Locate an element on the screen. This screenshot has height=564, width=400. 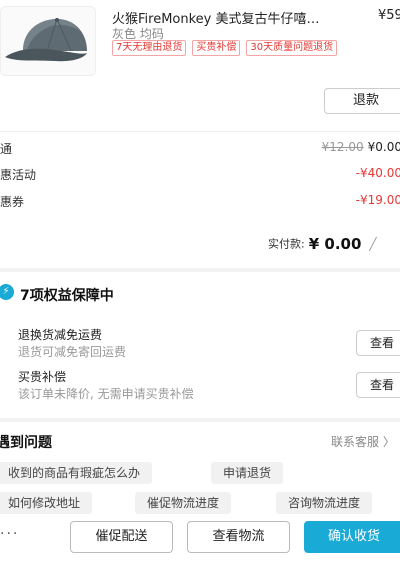
bottom-action-bar: ··· 催促配送 查看物流 确认收货 is located at coordinates (200, 540).